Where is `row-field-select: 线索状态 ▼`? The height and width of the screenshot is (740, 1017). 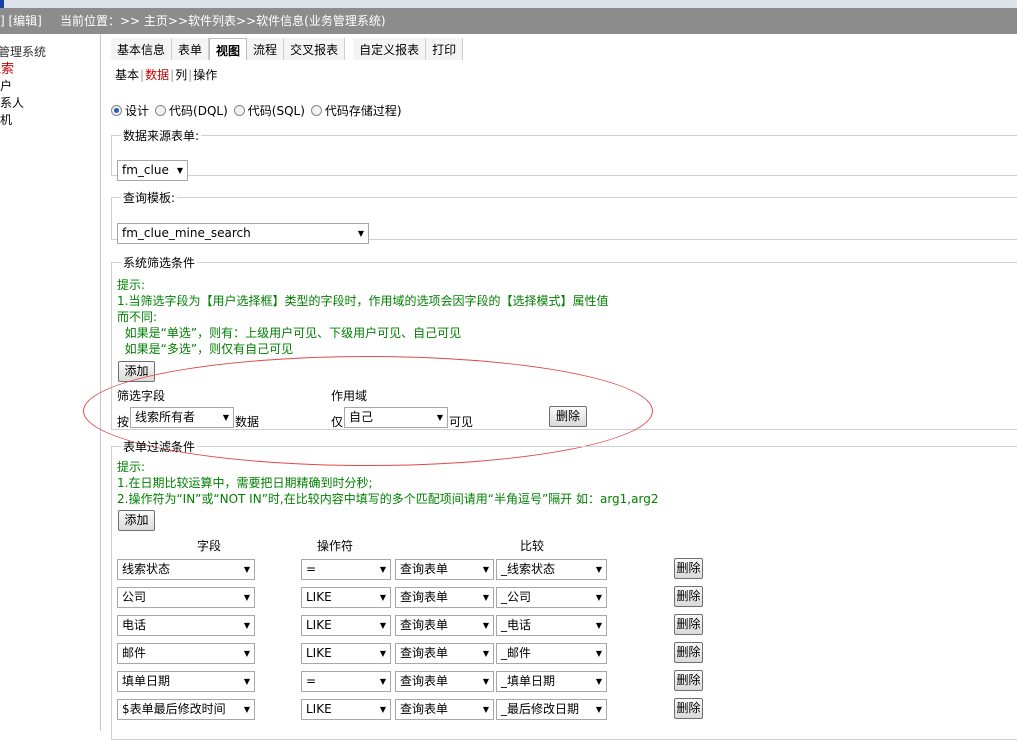 row-field-select: 线索状态 ▼ is located at coordinates (186, 569).